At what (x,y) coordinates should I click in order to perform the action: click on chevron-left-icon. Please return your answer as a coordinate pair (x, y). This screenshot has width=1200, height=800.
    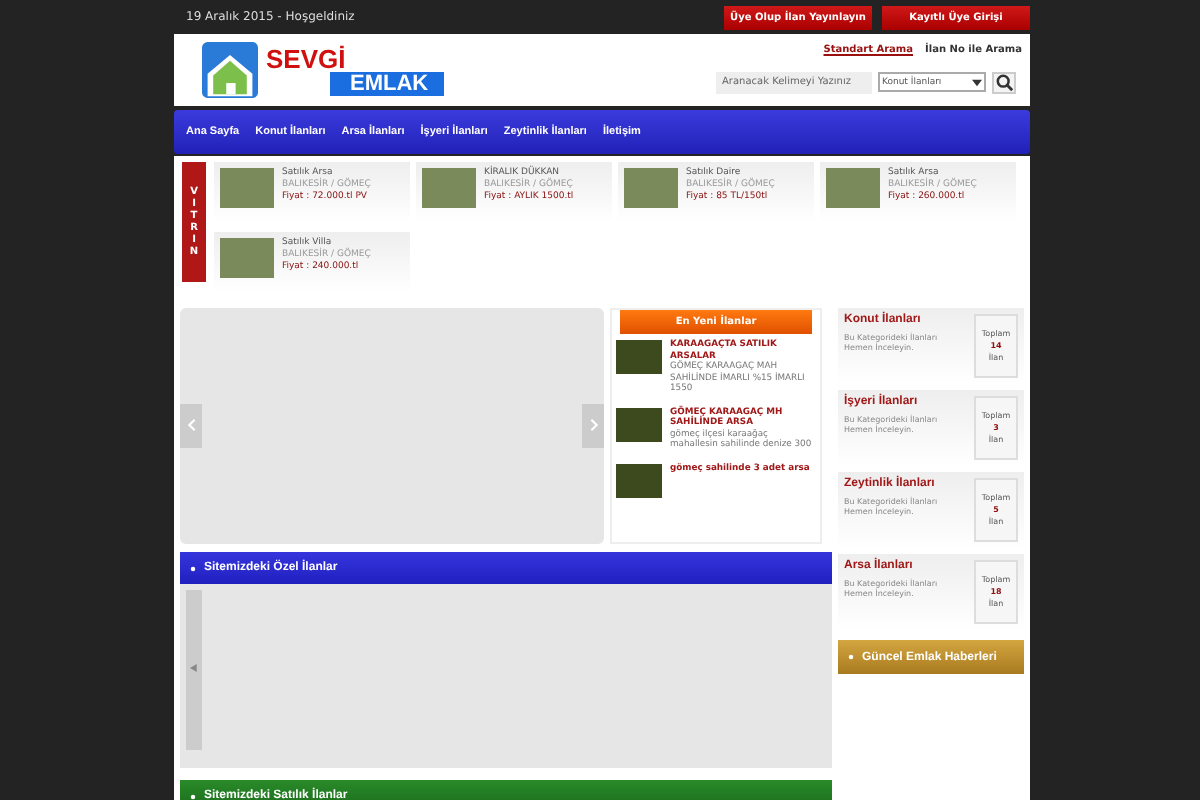
    Looking at the image, I should click on (191, 424).